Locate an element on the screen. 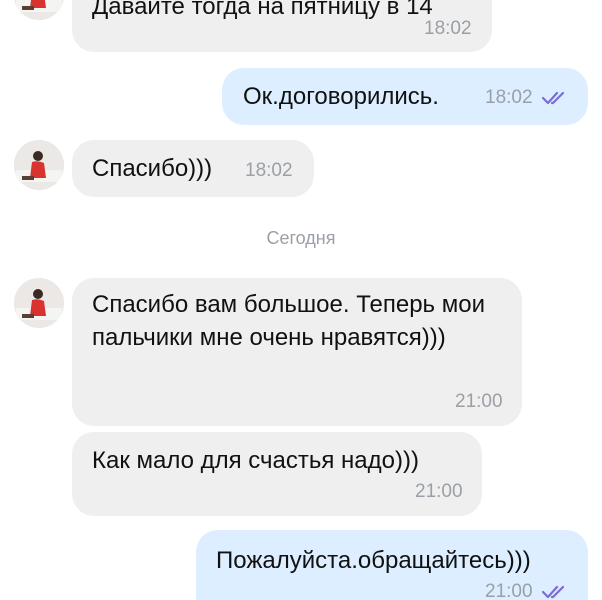 This screenshot has height=600, width=602. message-bubble: Ок.договорились. 18:02 is located at coordinates (405, 96).